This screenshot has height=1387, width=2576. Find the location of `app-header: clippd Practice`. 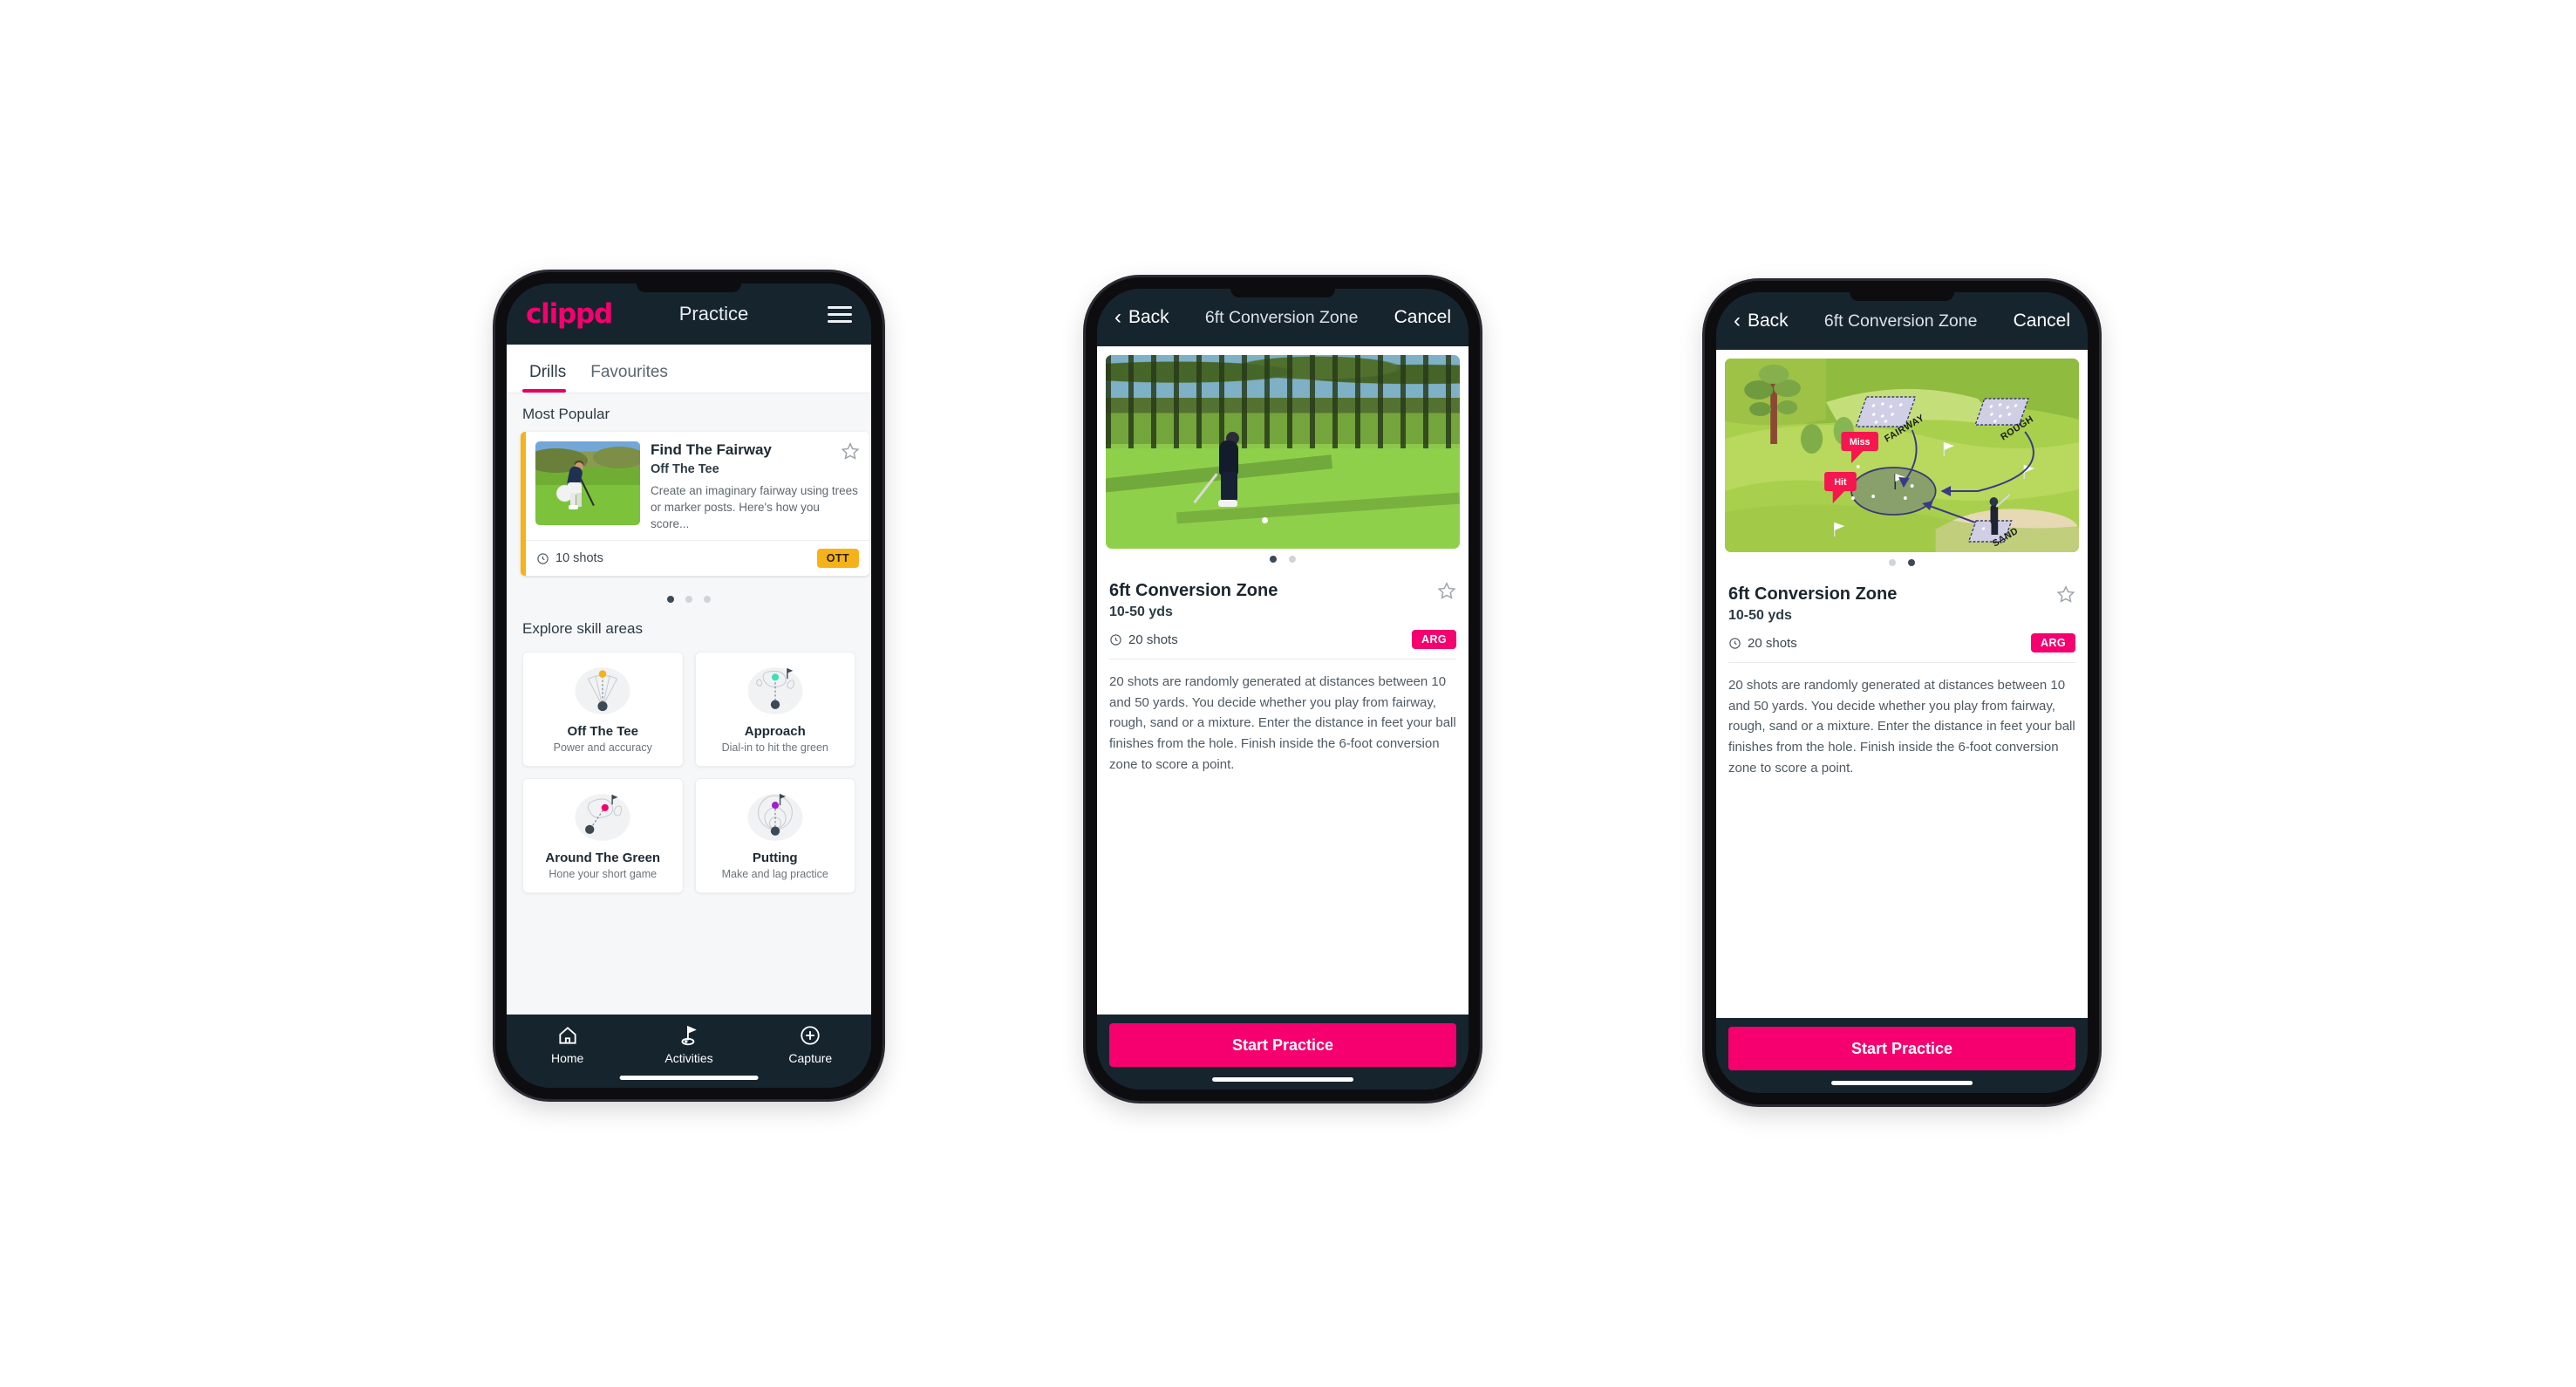

app-header: clippd Practice is located at coordinates (689, 314).